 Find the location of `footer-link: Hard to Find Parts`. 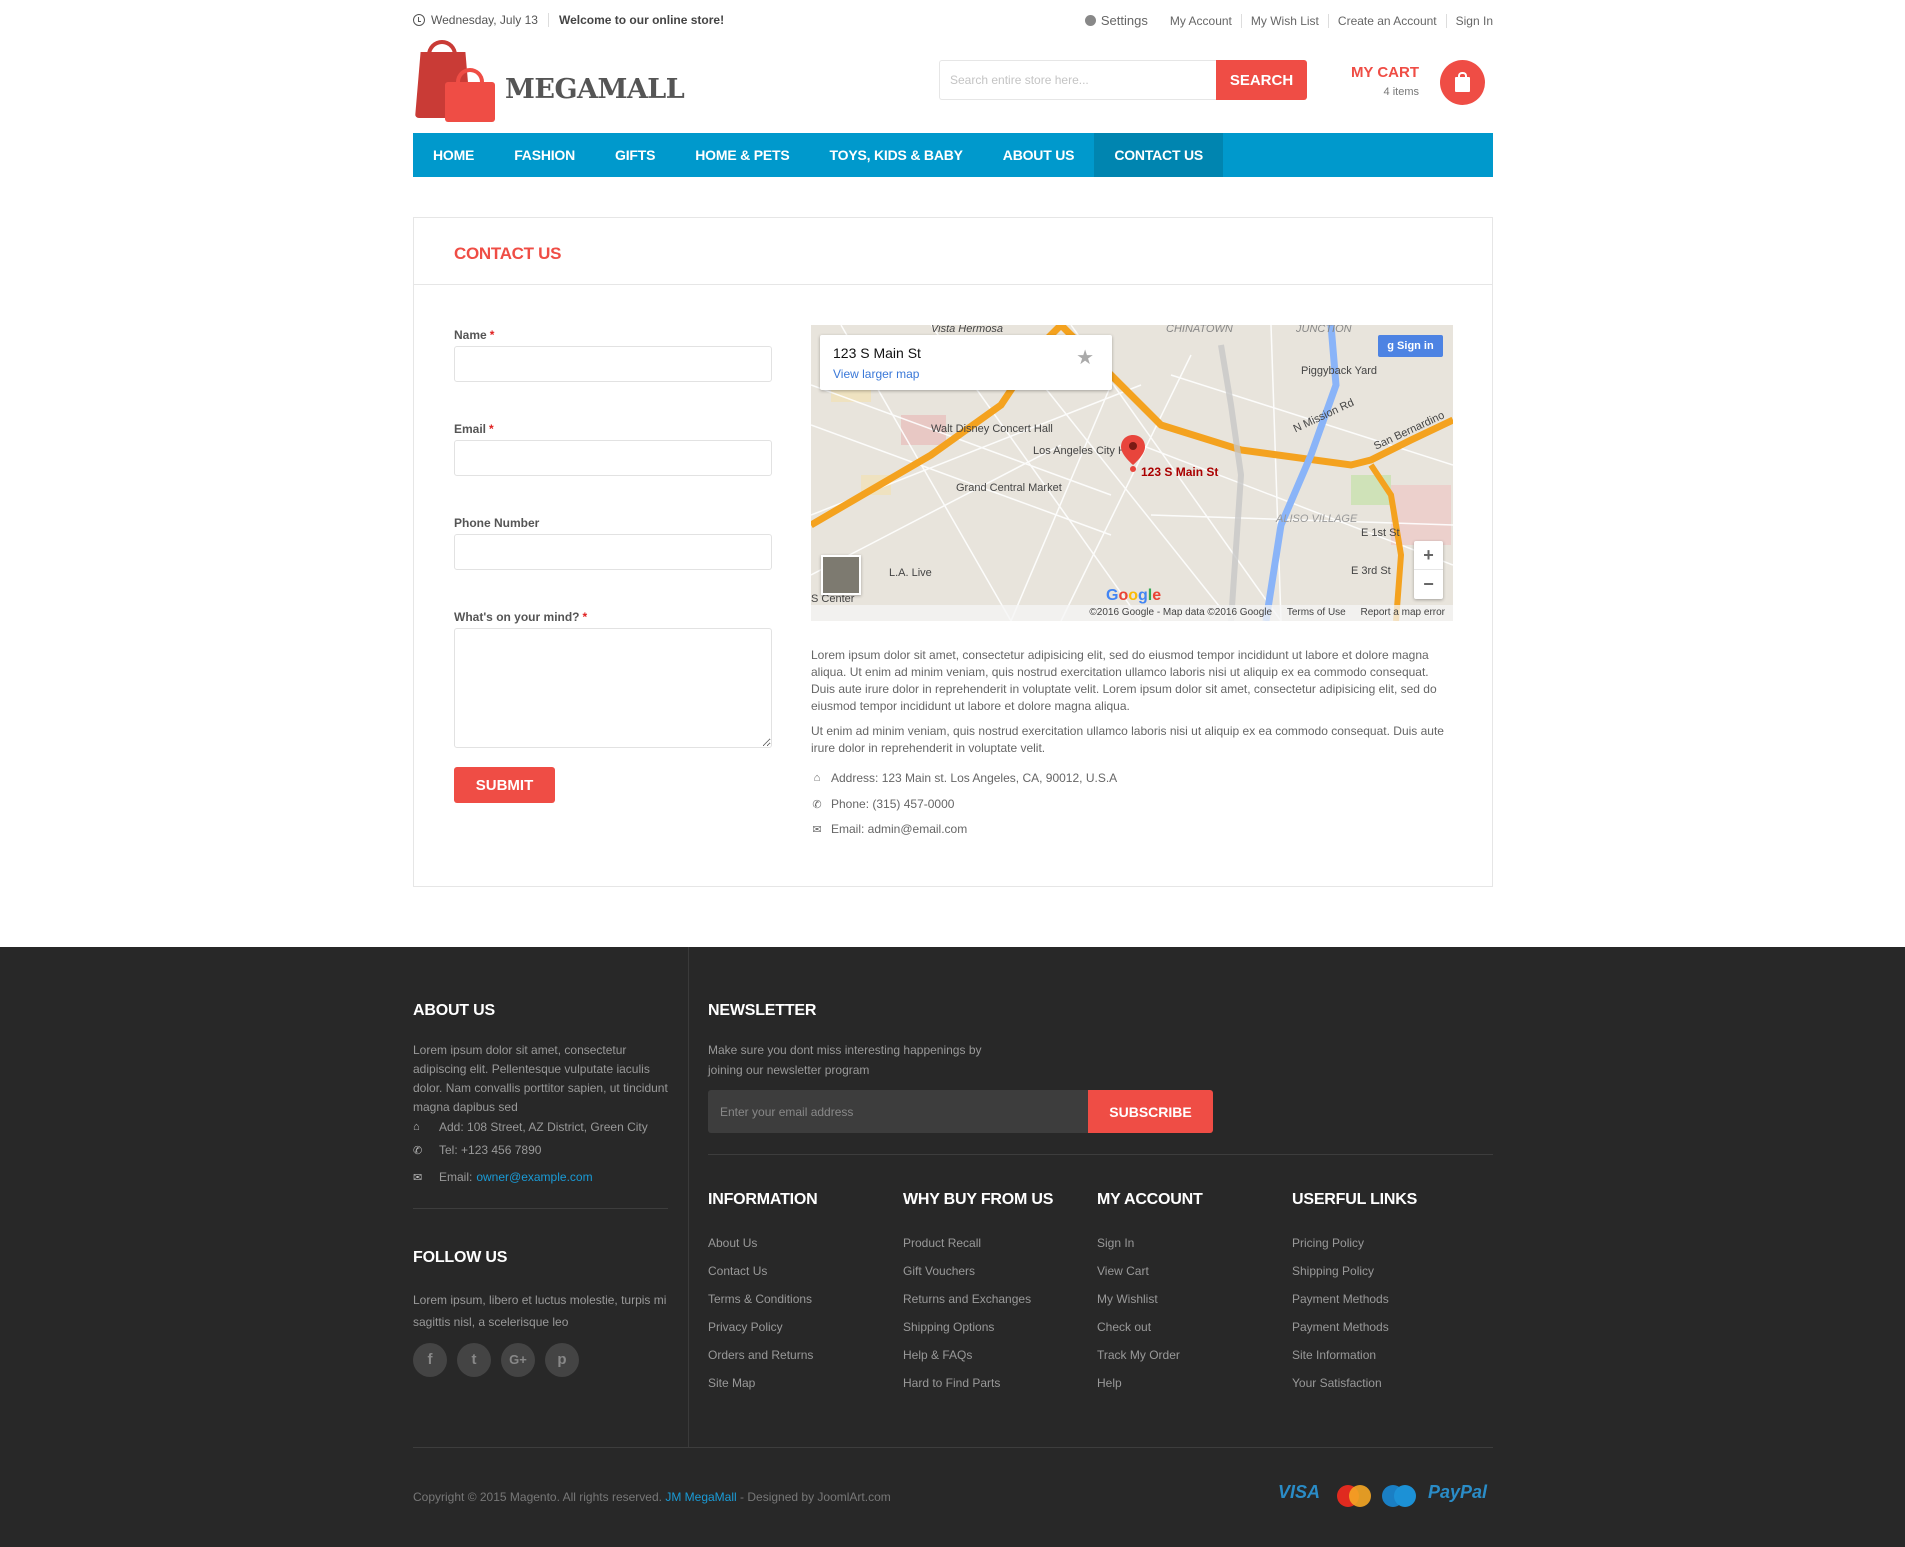

footer-link: Hard to Find Parts is located at coordinates (951, 1383).